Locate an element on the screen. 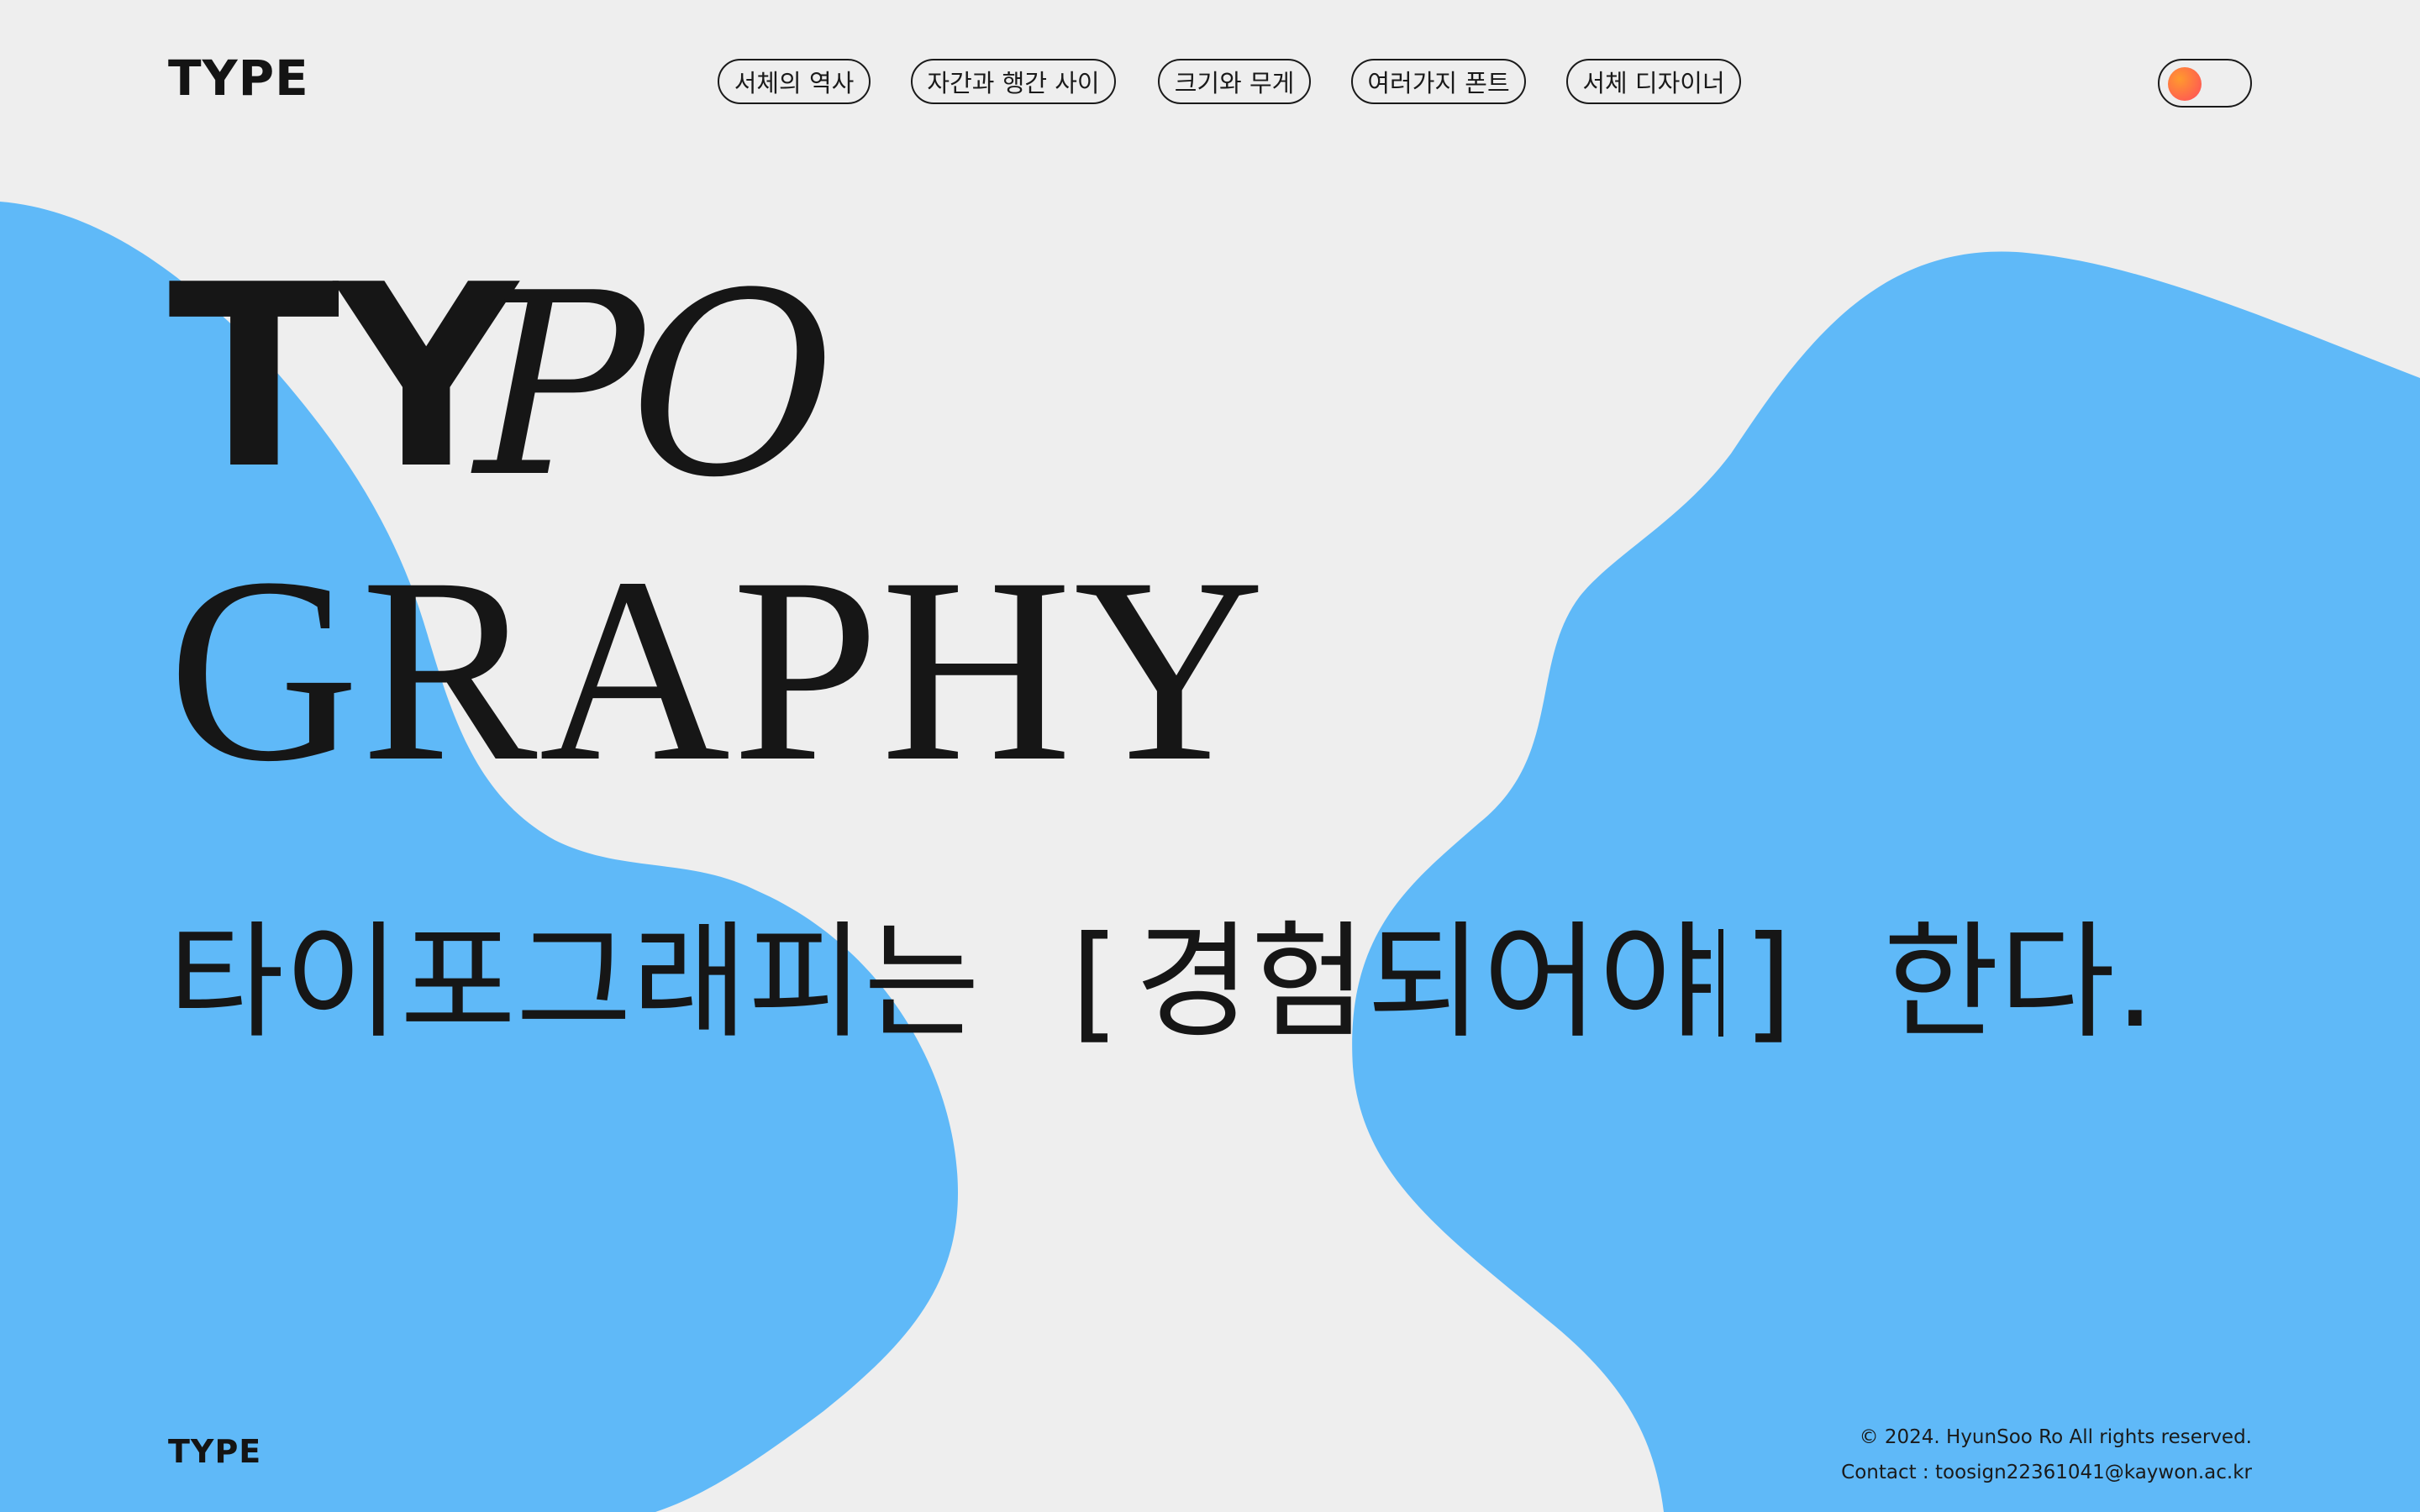  typing-sentence: 타이포그래피는 [ 경험되어야 ] 한다. is located at coordinates (1162, 982).